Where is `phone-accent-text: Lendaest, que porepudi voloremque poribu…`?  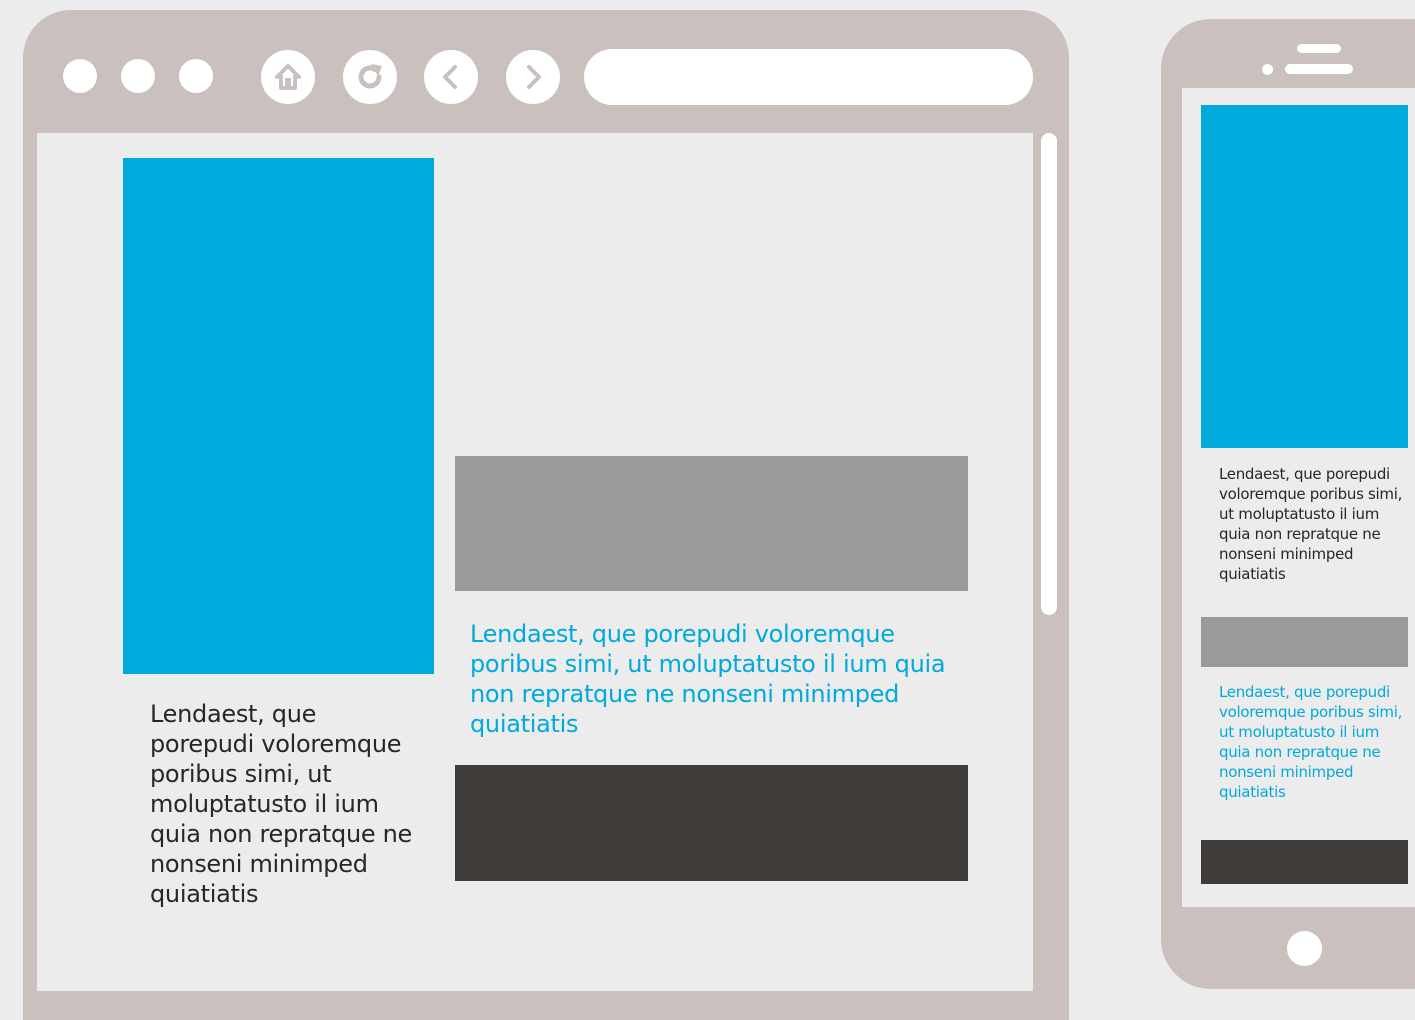
phone-accent-text: Lendaest, que porepudi voloremque poribu… is located at coordinates (1311, 742).